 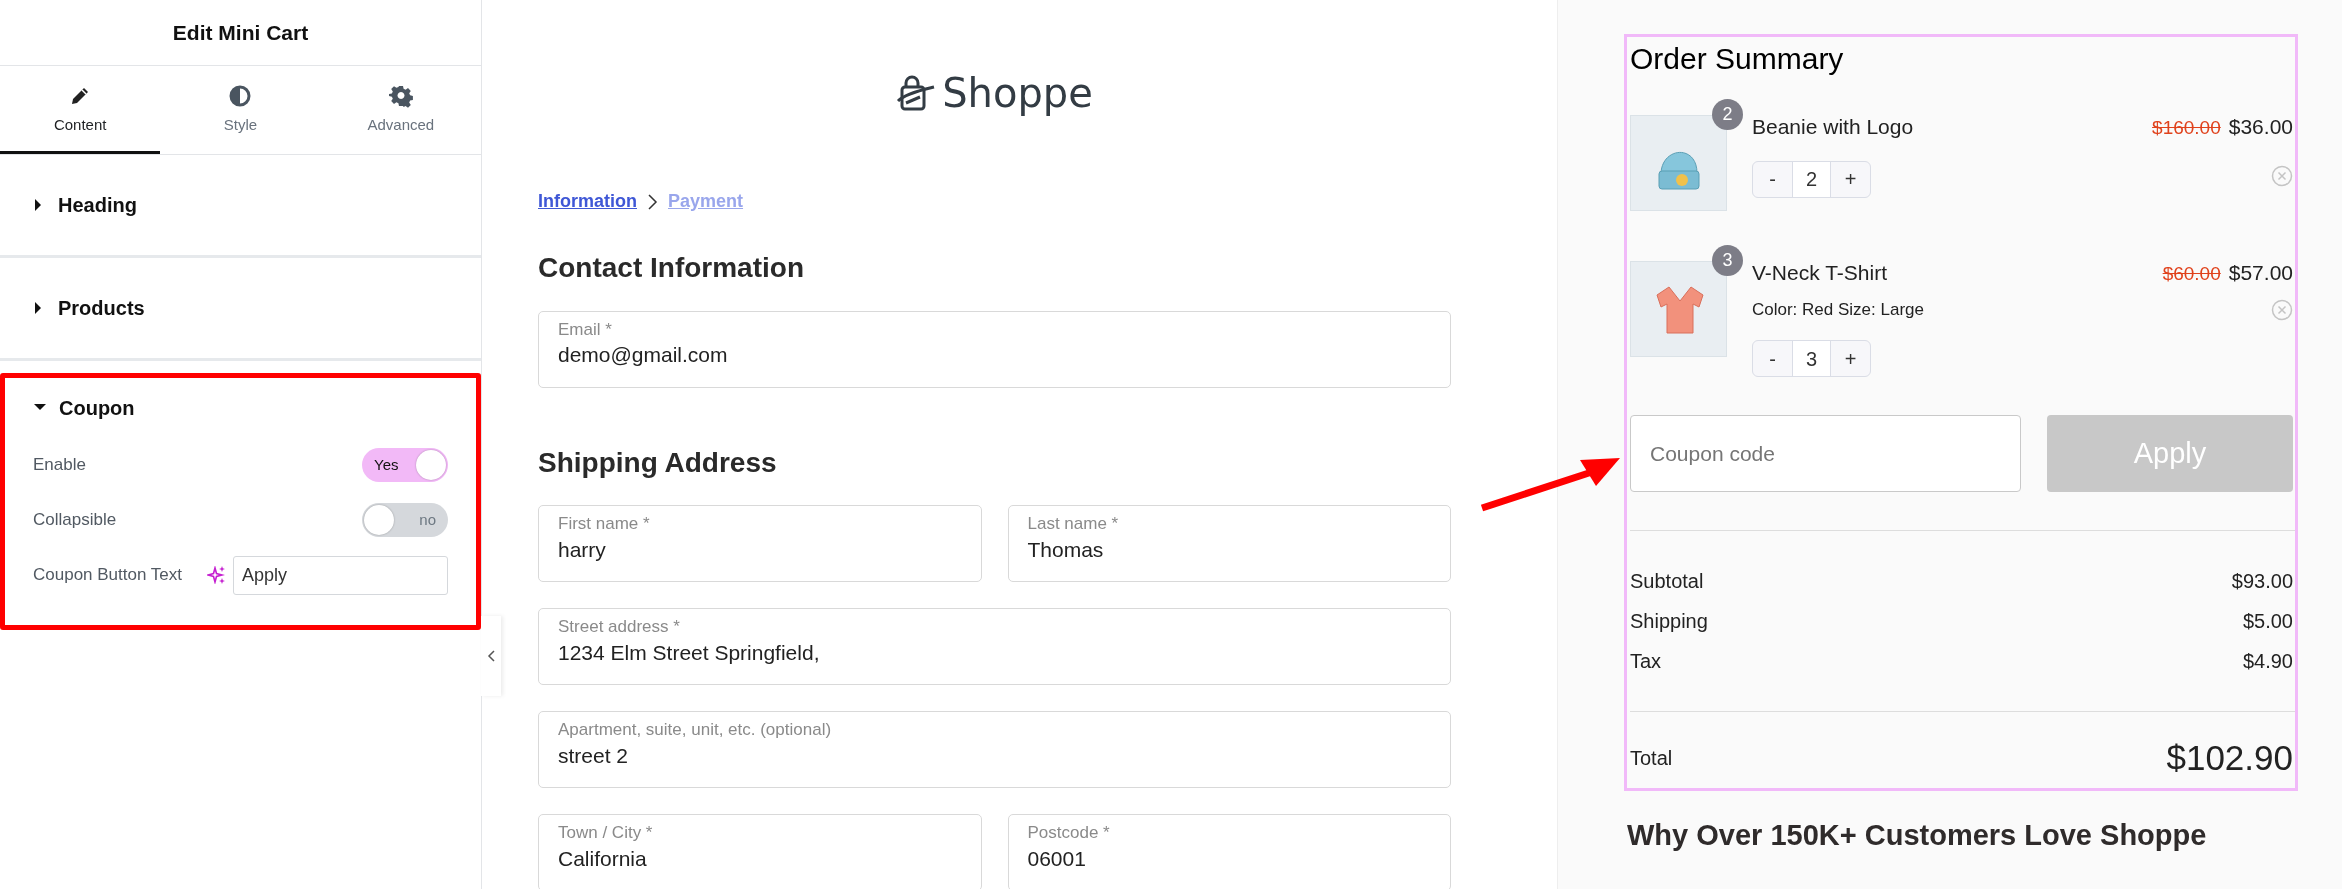 What do you see at coordinates (587, 201) in the screenshot?
I see `breadcrumb-link: Information` at bounding box center [587, 201].